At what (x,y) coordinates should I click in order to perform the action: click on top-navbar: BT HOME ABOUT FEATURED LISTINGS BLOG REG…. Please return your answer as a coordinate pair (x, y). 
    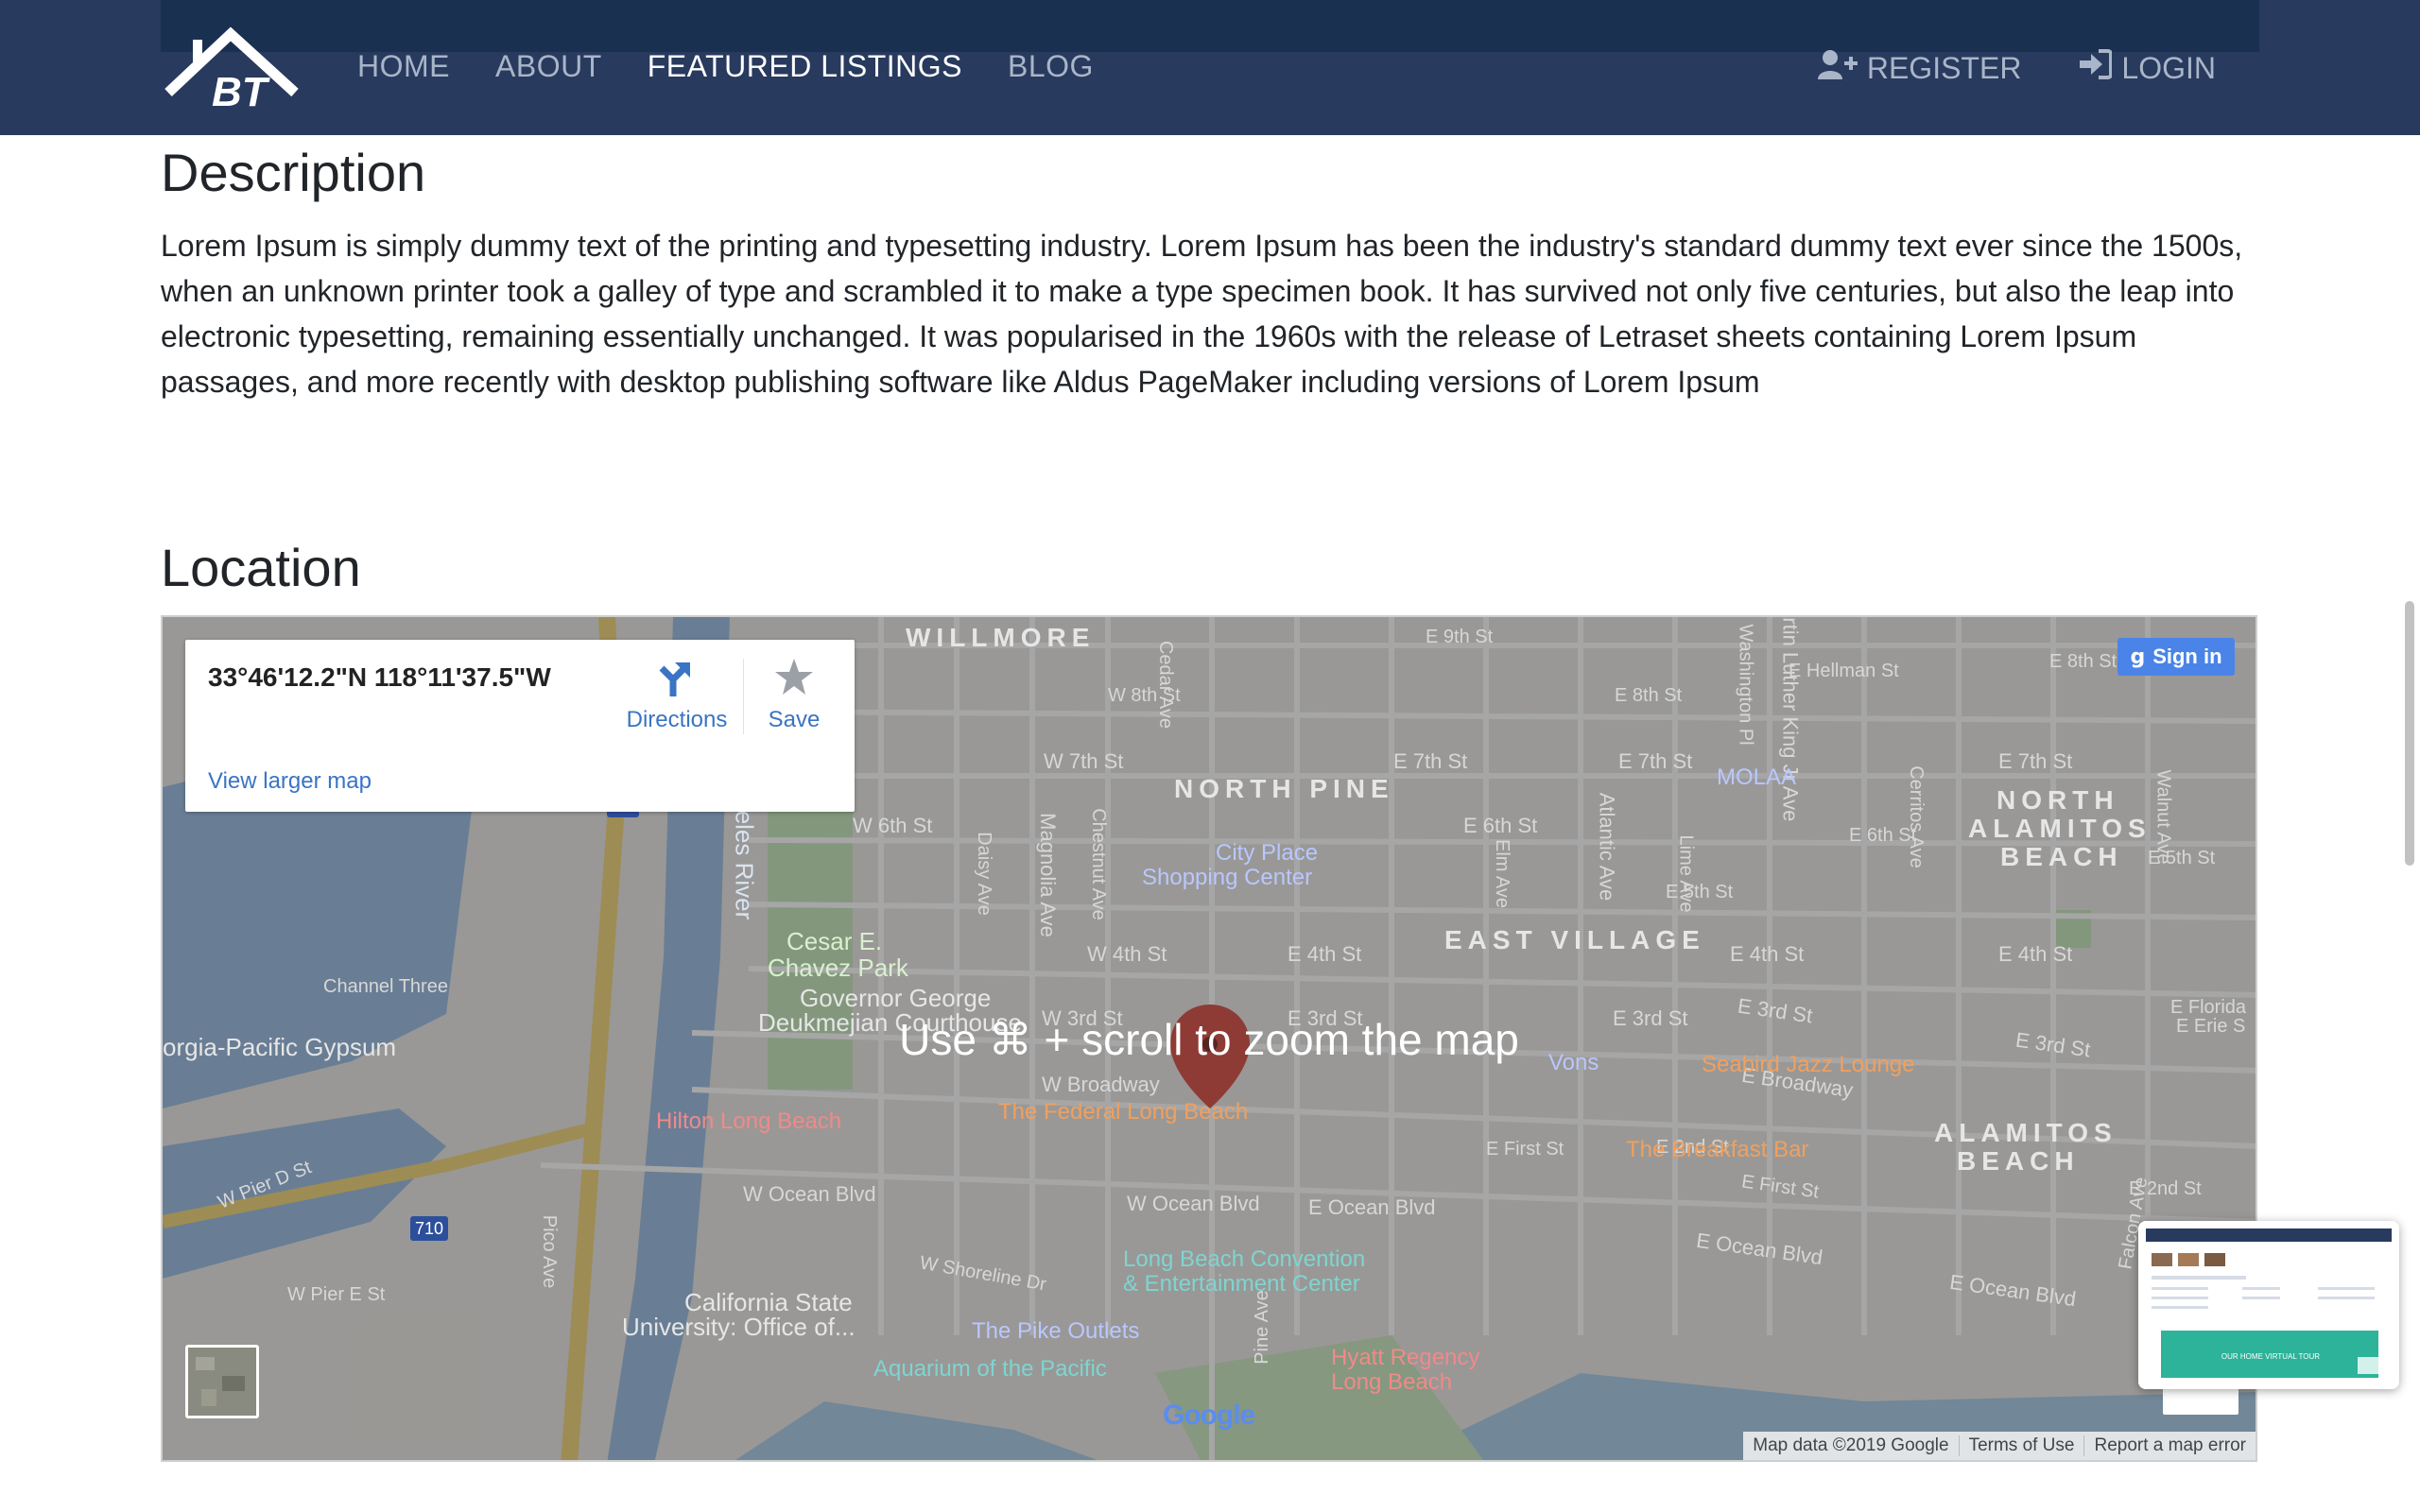
    Looking at the image, I should click on (1210, 67).